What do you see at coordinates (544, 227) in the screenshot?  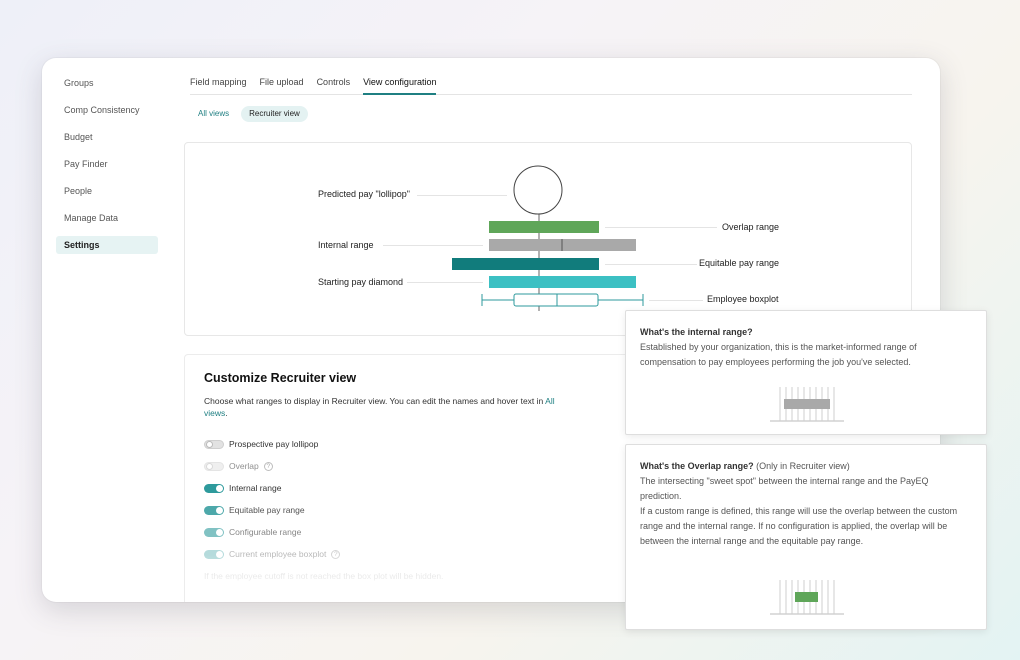 I see `overlap-range-bar` at bounding box center [544, 227].